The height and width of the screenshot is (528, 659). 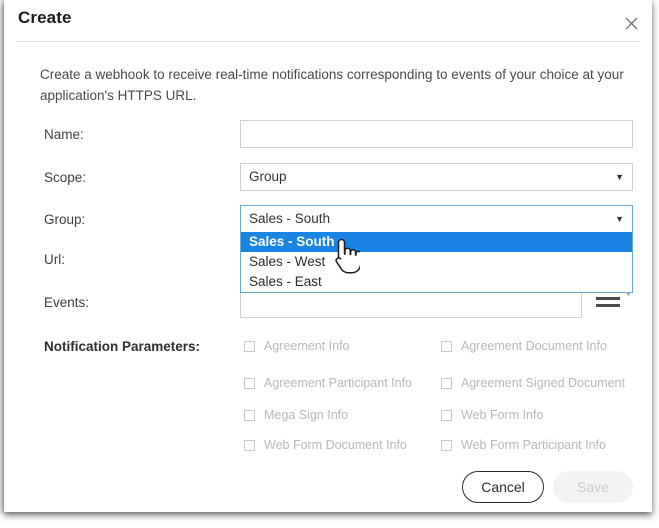 I want to click on checkbox-label: Mega Sign Info, so click(x=306, y=415).